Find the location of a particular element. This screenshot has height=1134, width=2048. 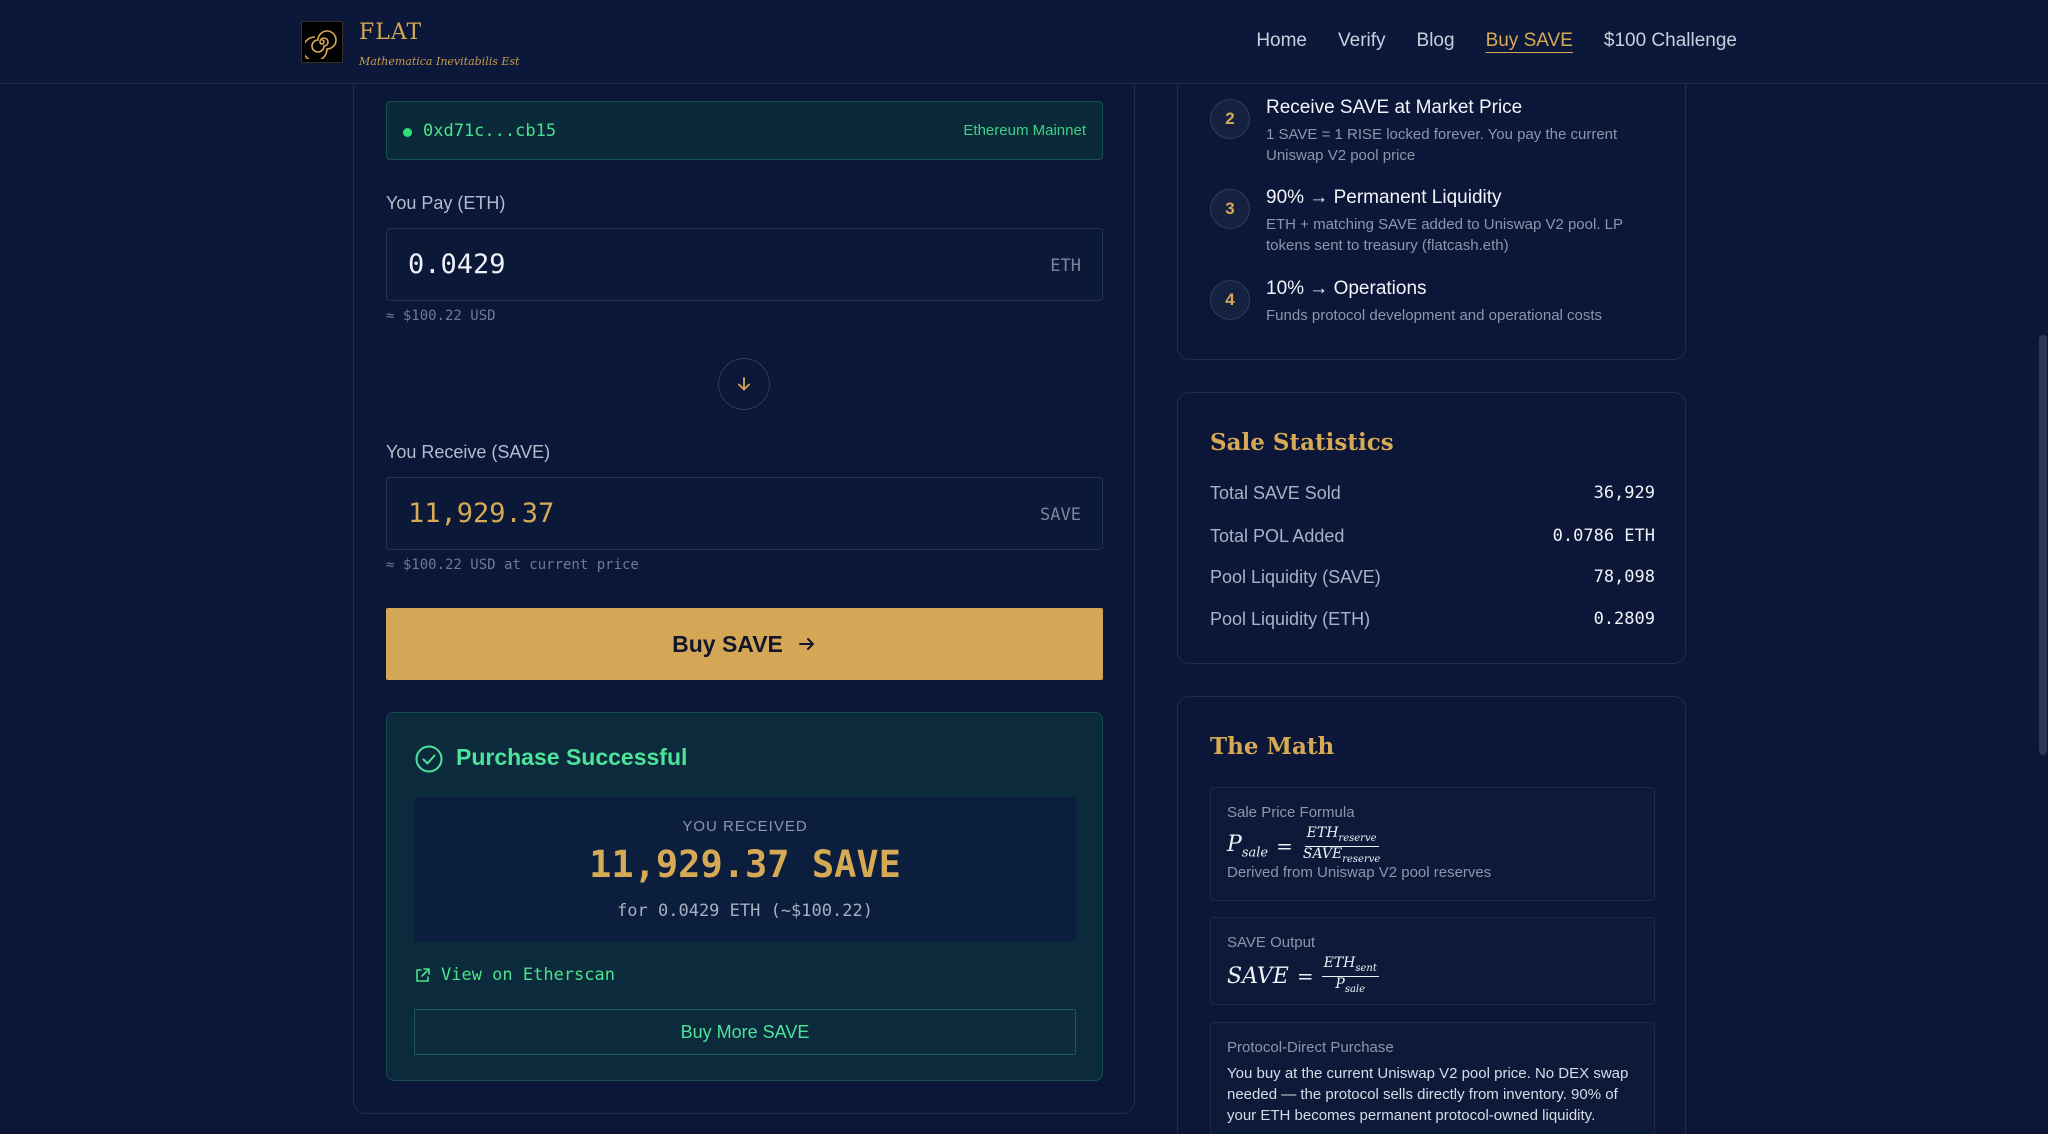

stat-value: 36,929 is located at coordinates (1624, 493).